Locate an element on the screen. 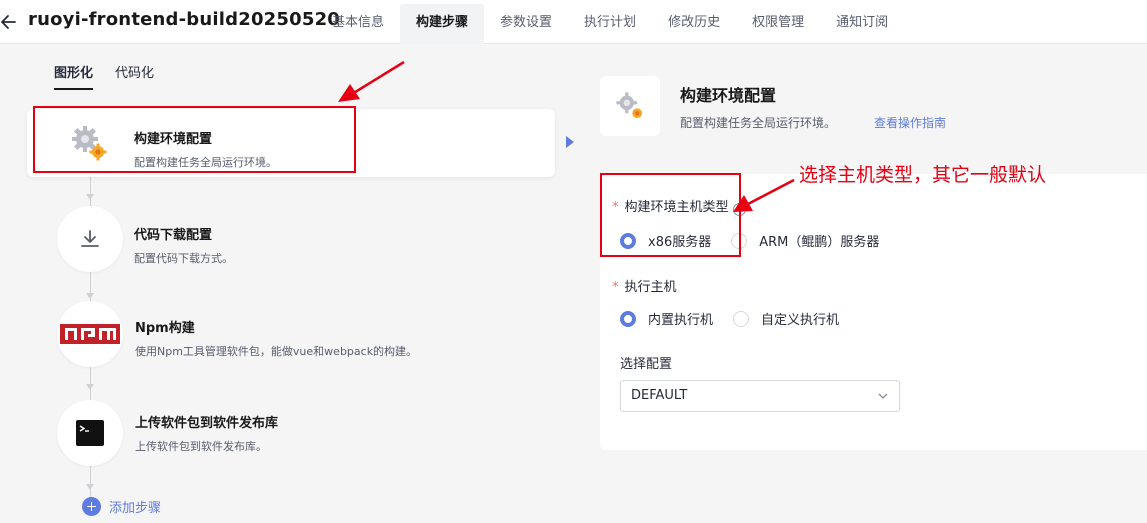 This screenshot has width=1147, height=523. required-mark: * is located at coordinates (615, 287).